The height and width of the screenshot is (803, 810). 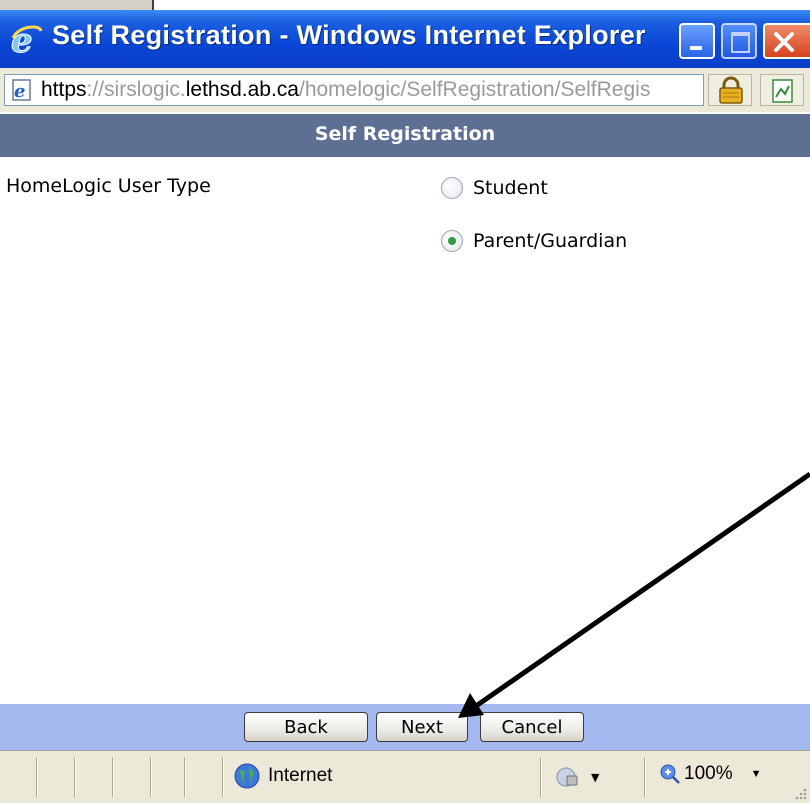 I want to click on page-title: Self Registration, so click(x=405, y=134).